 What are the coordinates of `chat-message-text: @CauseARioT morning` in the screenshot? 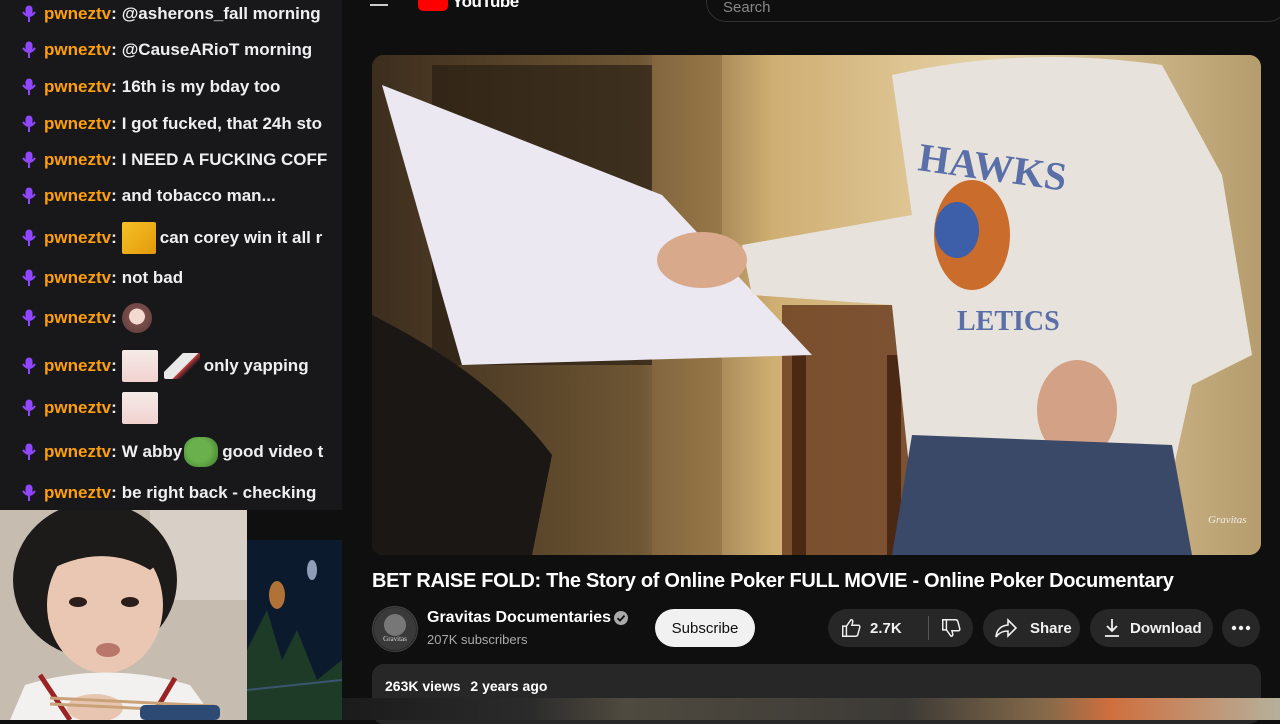 It's located at (217, 49).